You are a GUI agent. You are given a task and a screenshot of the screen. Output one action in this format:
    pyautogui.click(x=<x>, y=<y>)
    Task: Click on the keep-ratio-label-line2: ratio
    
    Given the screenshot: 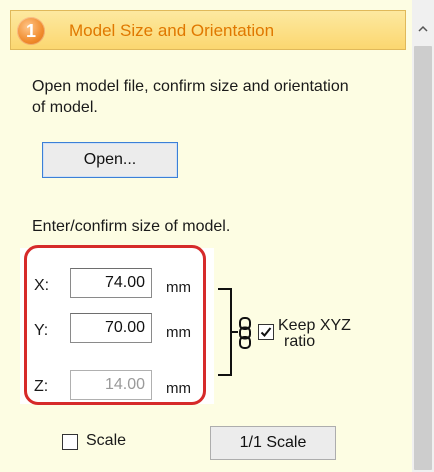 What is the action you would take?
    pyautogui.click(x=300, y=341)
    